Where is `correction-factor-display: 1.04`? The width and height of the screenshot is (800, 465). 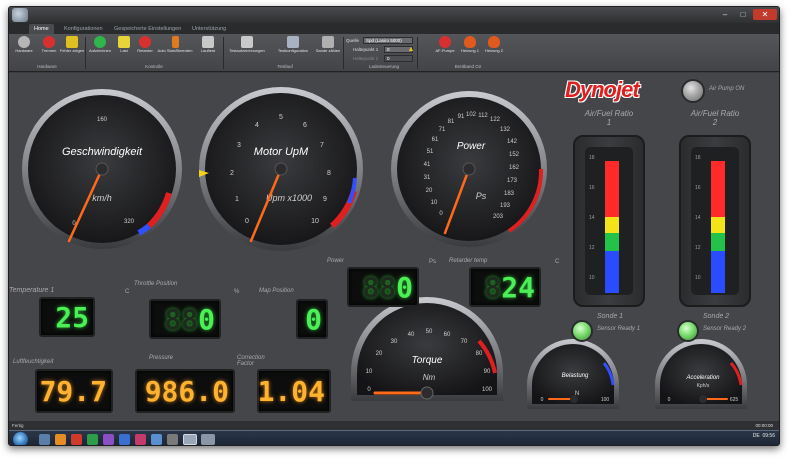
correction-factor-display: 1.04 is located at coordinates (294, 391).